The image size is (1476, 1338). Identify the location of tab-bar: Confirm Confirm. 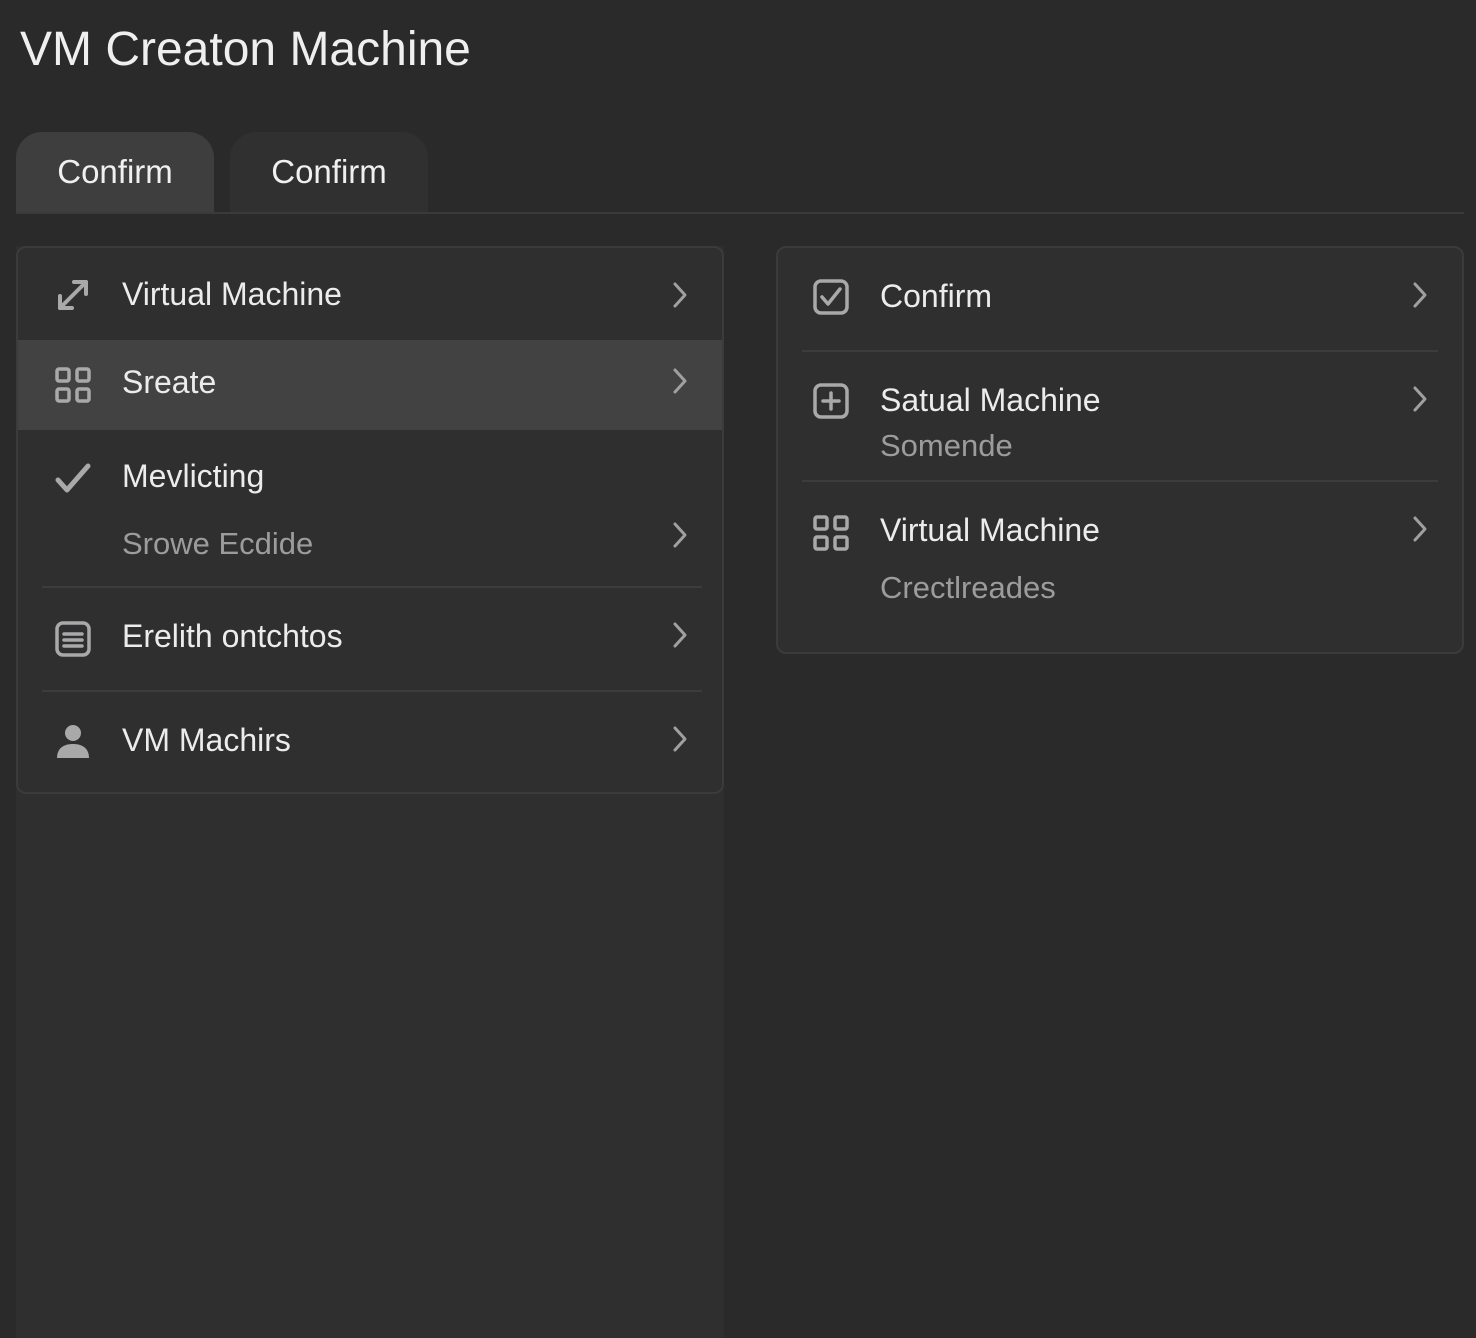
(740, 173).